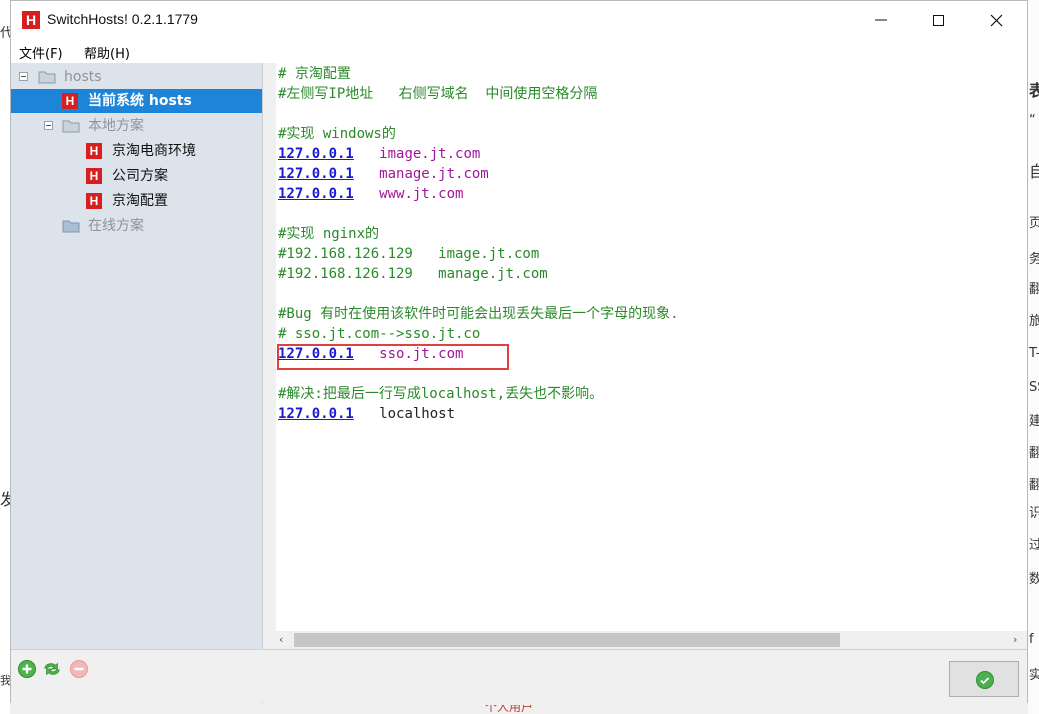 The height and width of the screenshot is (714, 1039). Describe the element at coordinates (116, 126) in the screenshot. I see `tree-node-label: 本地方案` at that location.